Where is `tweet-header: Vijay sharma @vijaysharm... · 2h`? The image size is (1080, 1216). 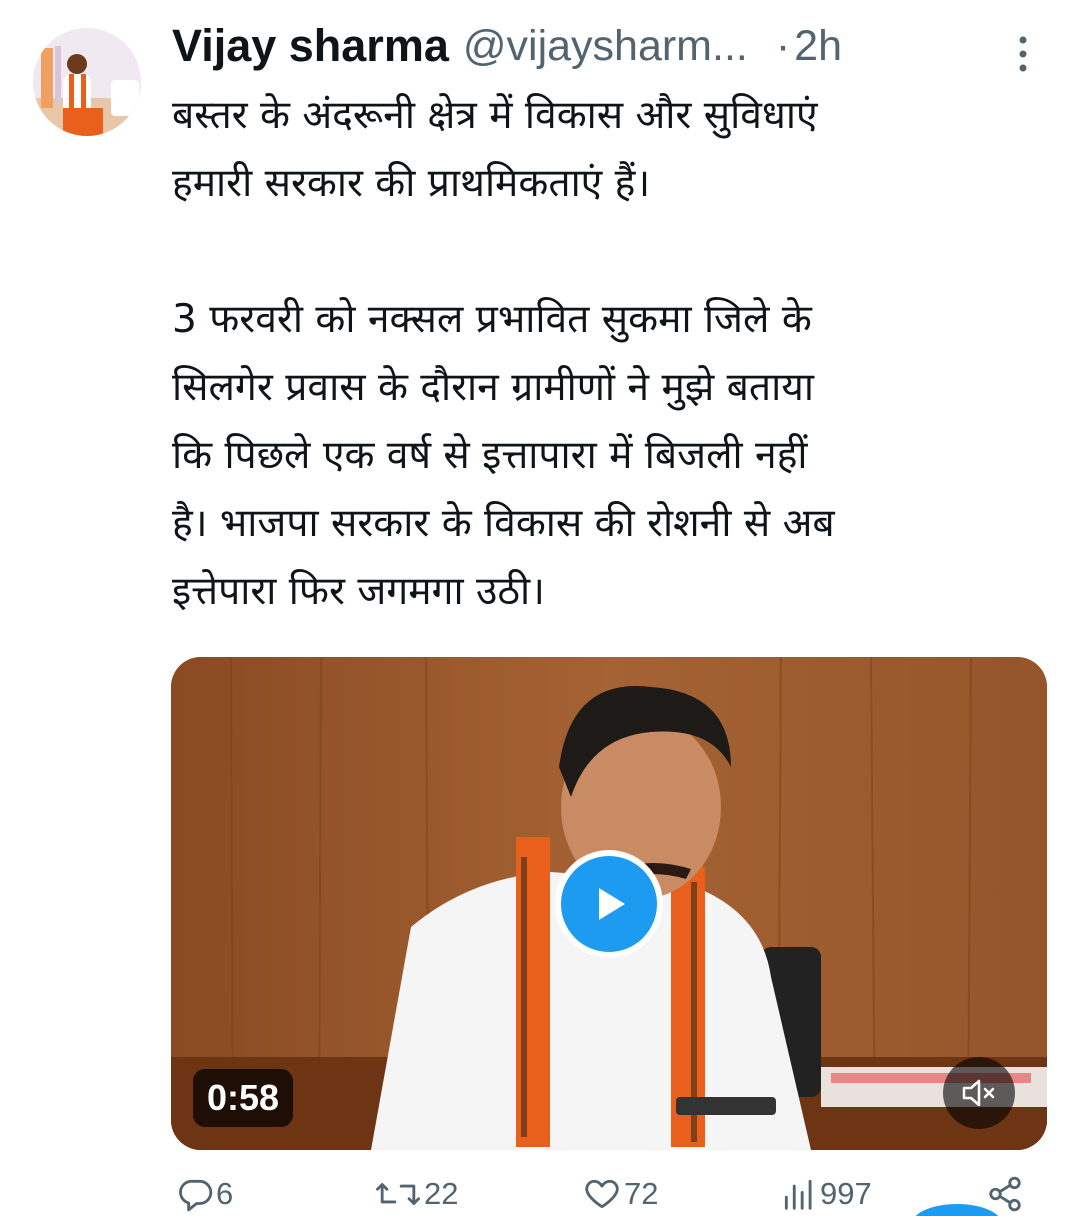
tweet-header: Vijay sharma @vijaysharm... · 2h is located at coordinates (617, 46).